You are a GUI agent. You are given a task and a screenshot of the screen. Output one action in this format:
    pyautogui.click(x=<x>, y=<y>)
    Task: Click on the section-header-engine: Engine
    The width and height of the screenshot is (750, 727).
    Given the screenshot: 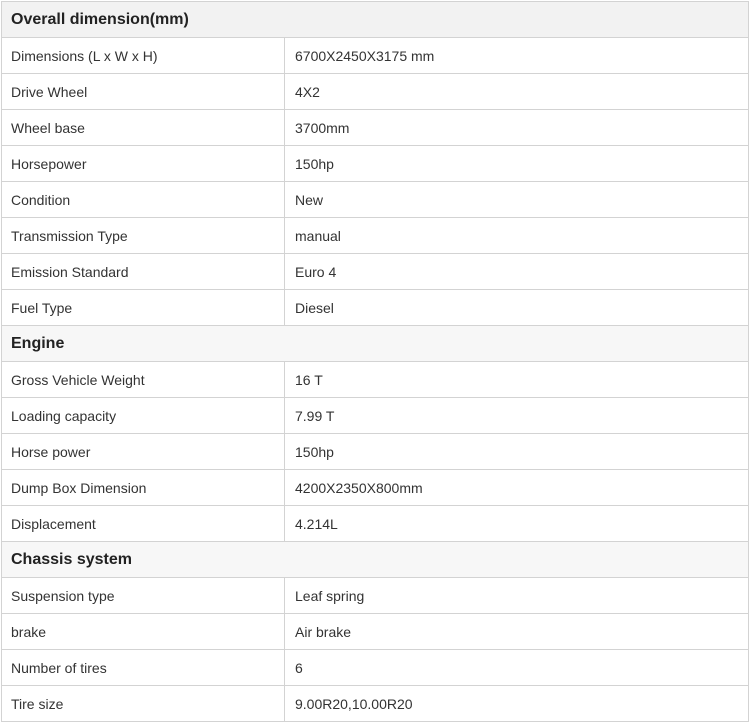 What is the action you would take?
    pyautogui.click(x=375, y=343)
    